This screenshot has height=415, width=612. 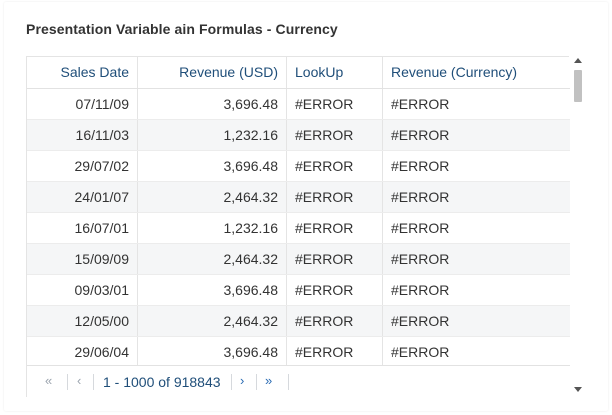 I want to click on page-range-info: 1 - 1000 of 918843, so click(x=162, y=382).